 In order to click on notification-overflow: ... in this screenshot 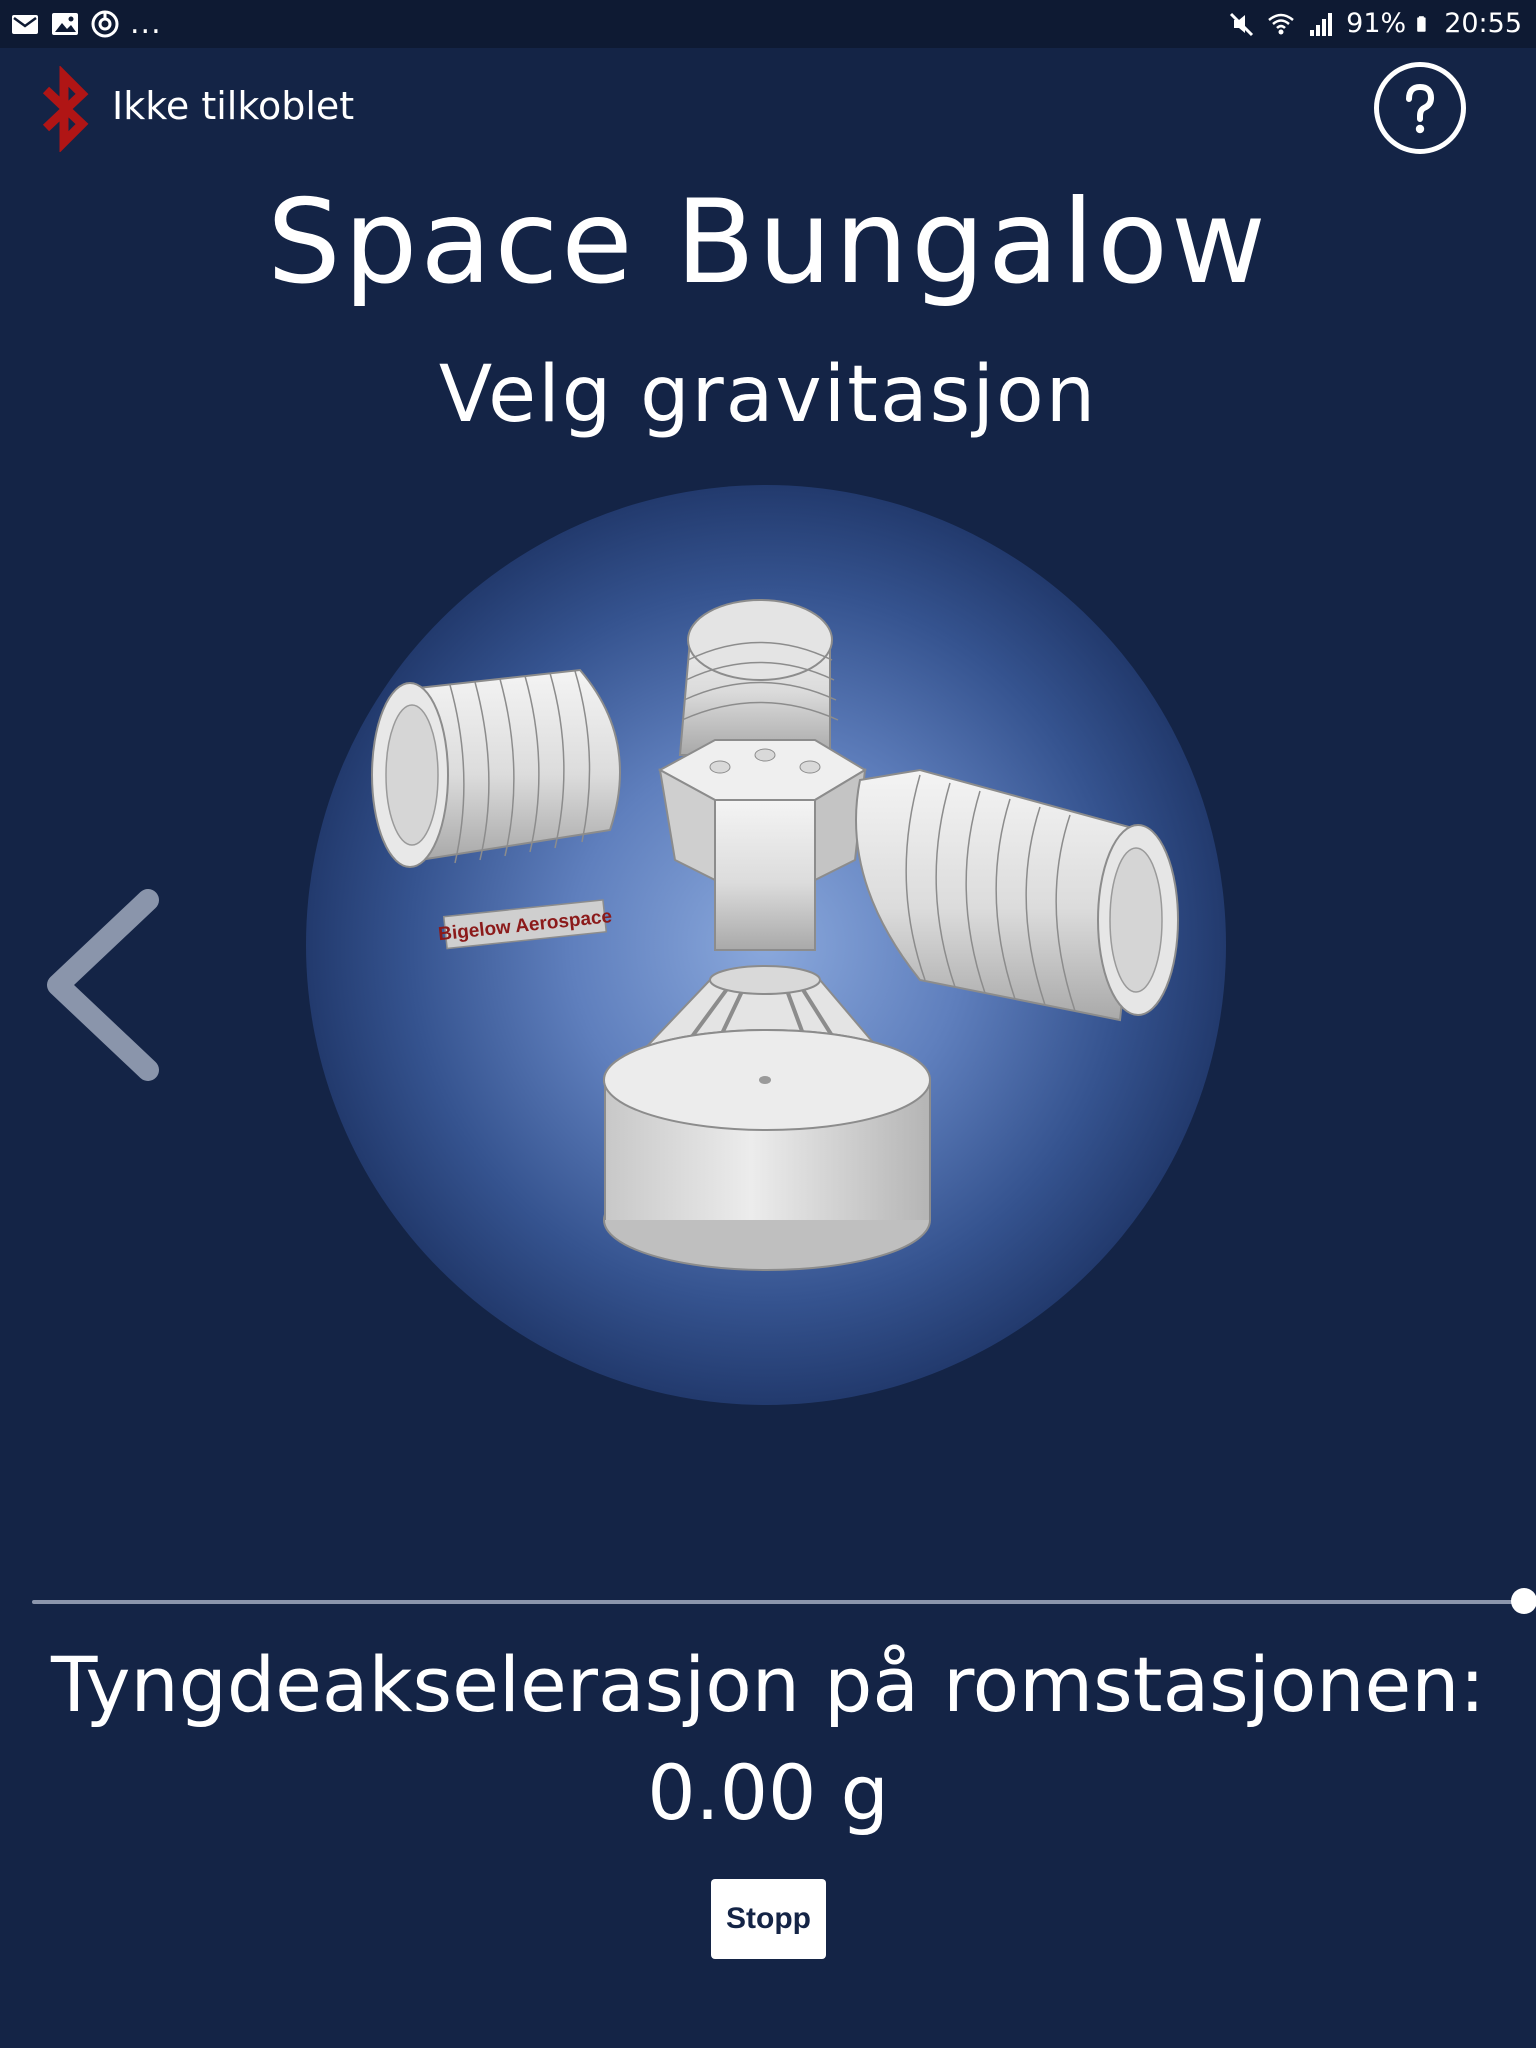, I will do `click(146, 23)`.